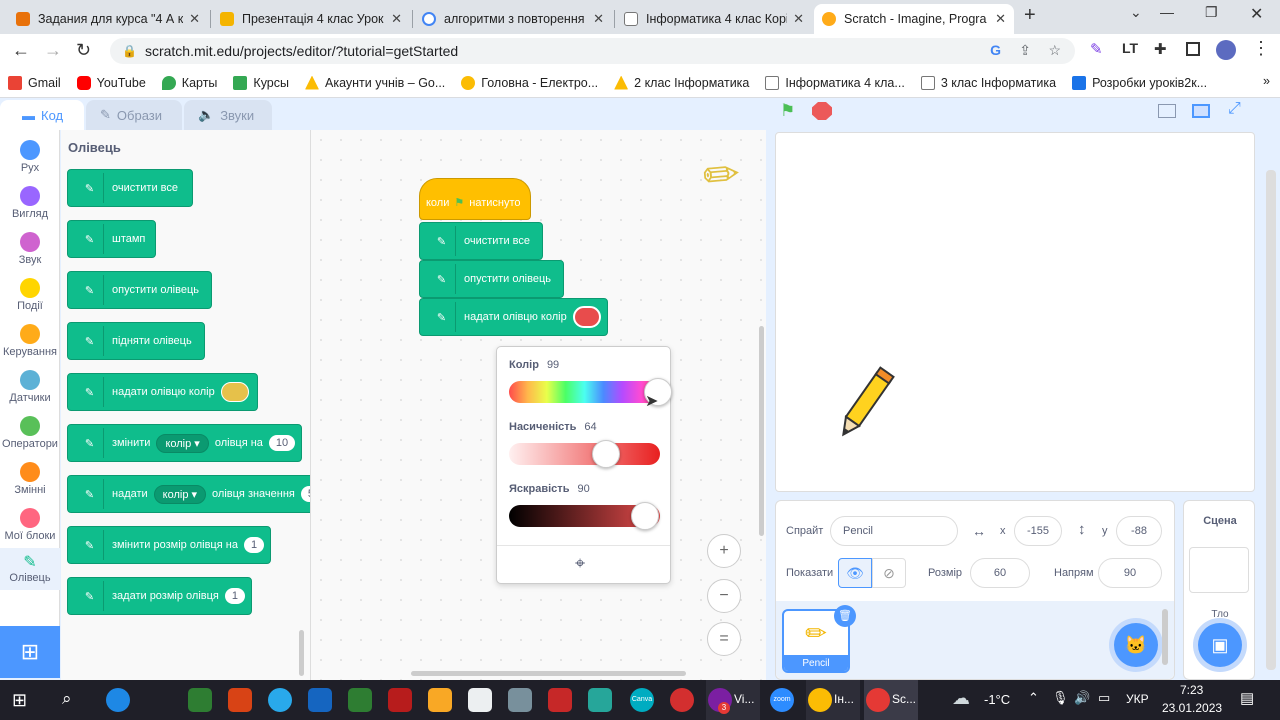  What do you see at coordinates (30, 569) in the screenshot?
I see `category-pen: ✎ Олівець` at bounding box center [30, 569].